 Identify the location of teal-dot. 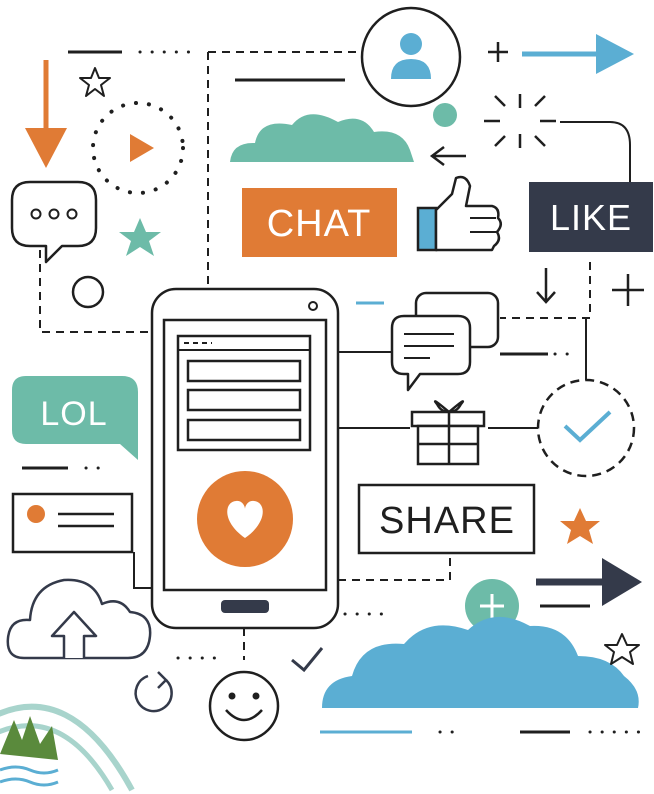
(445, 115).